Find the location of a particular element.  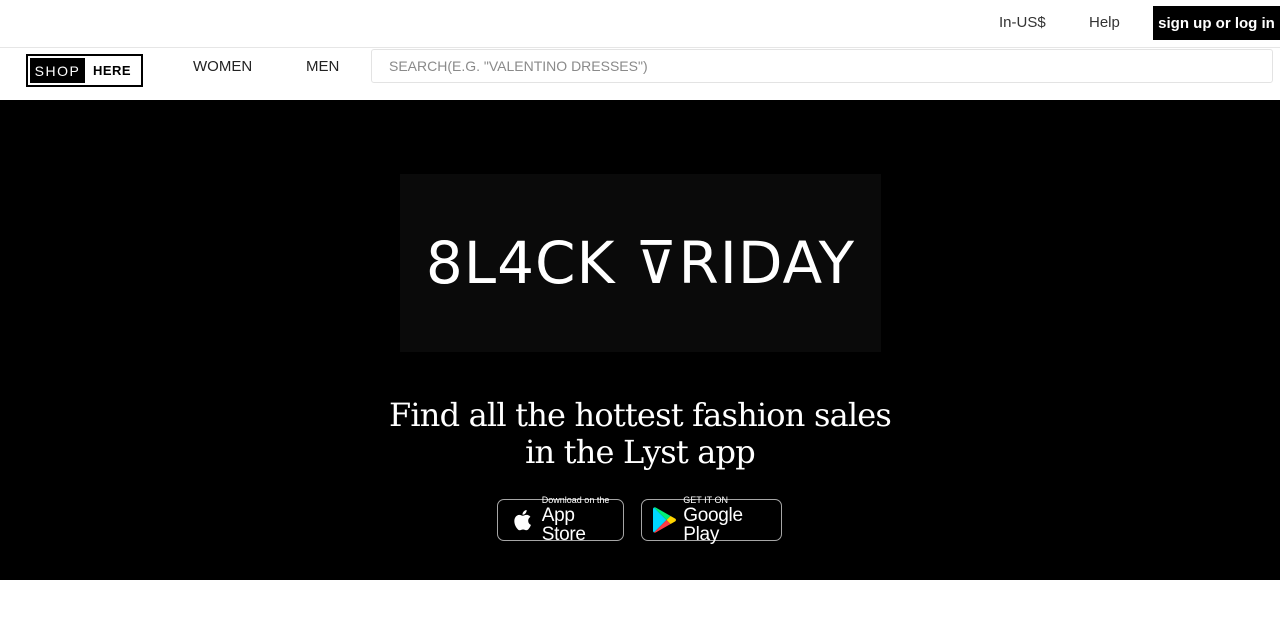

app-store-button: Download on the App Store is located at coordinates (560, 520).